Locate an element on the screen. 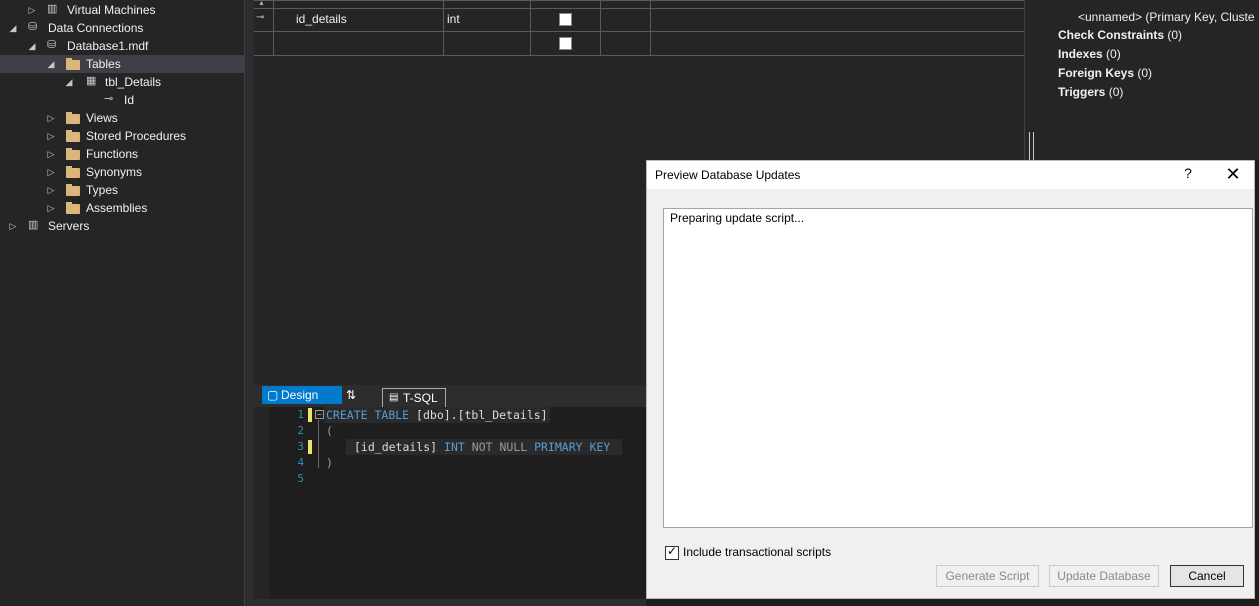 Image resolution: width=1259 pixels, height=606 pixels. triggers-label: Triggers is located at coordinates (1082, 92).